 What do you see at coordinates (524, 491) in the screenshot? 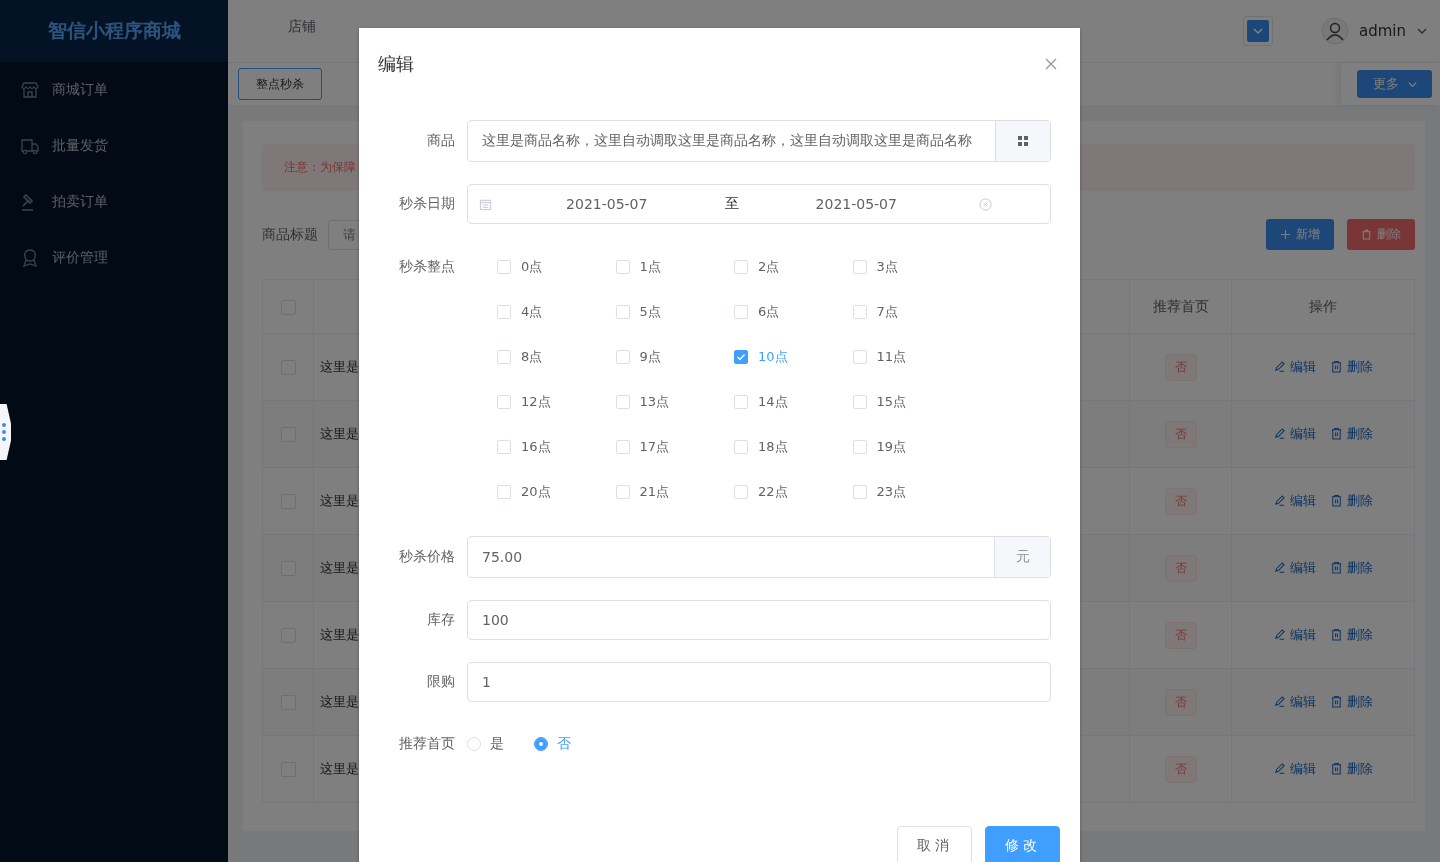
I see `hour-checkbox: 20点` at bounding box center [524, 491].